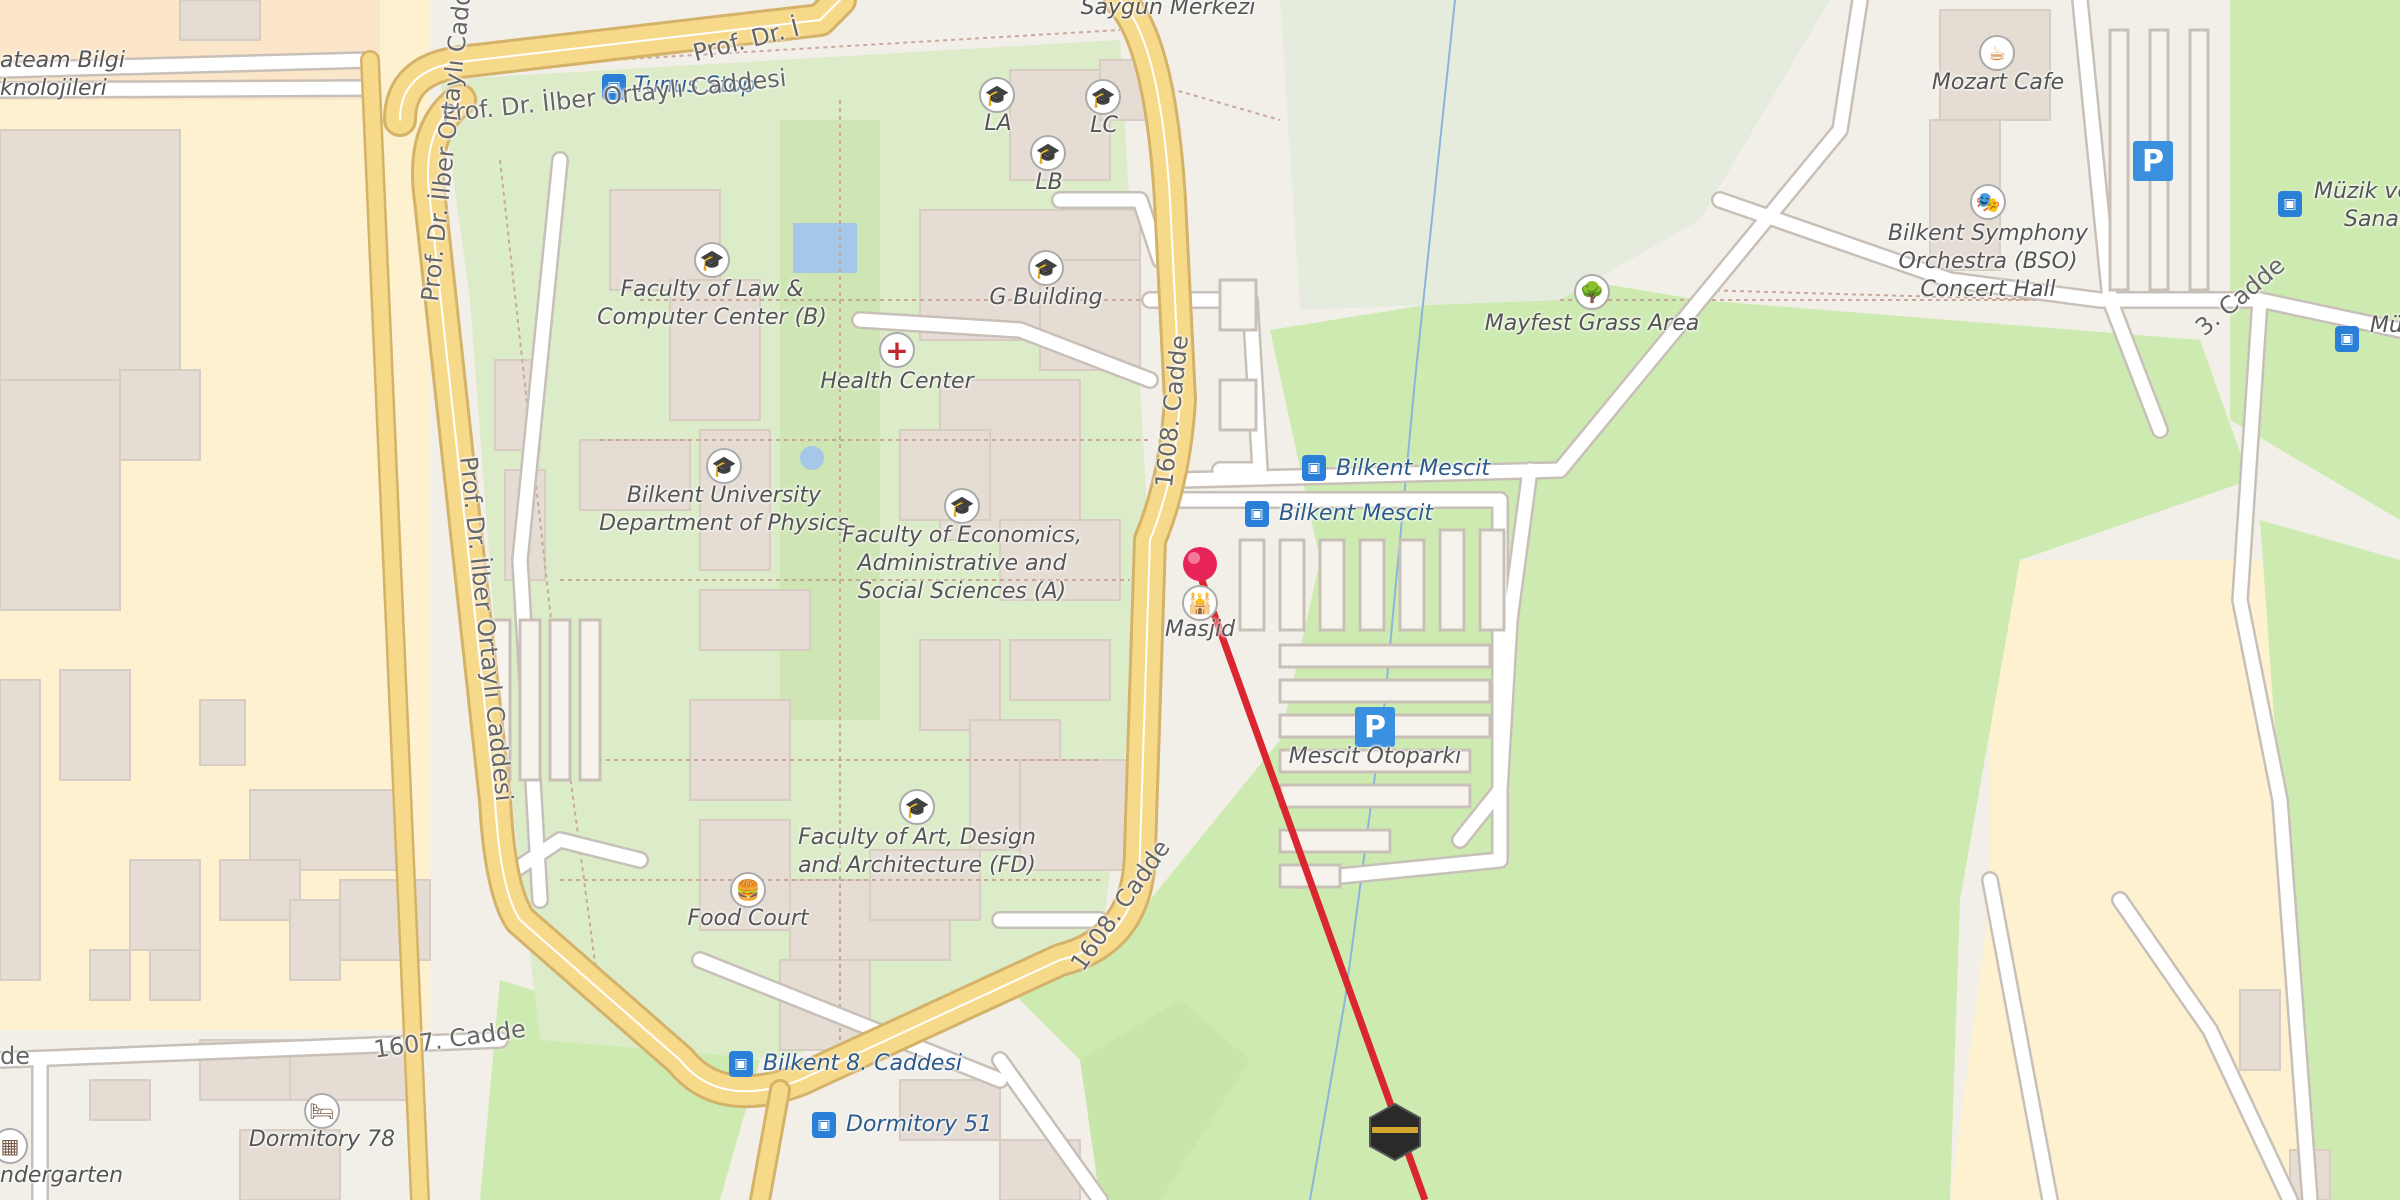 The height and width of the screenshot is (1200, 2400). Describe the element at coordinates (62, 74) in the screenshot. I see `teknoloji-label: ateam Bilgi knolojileri` at that location.